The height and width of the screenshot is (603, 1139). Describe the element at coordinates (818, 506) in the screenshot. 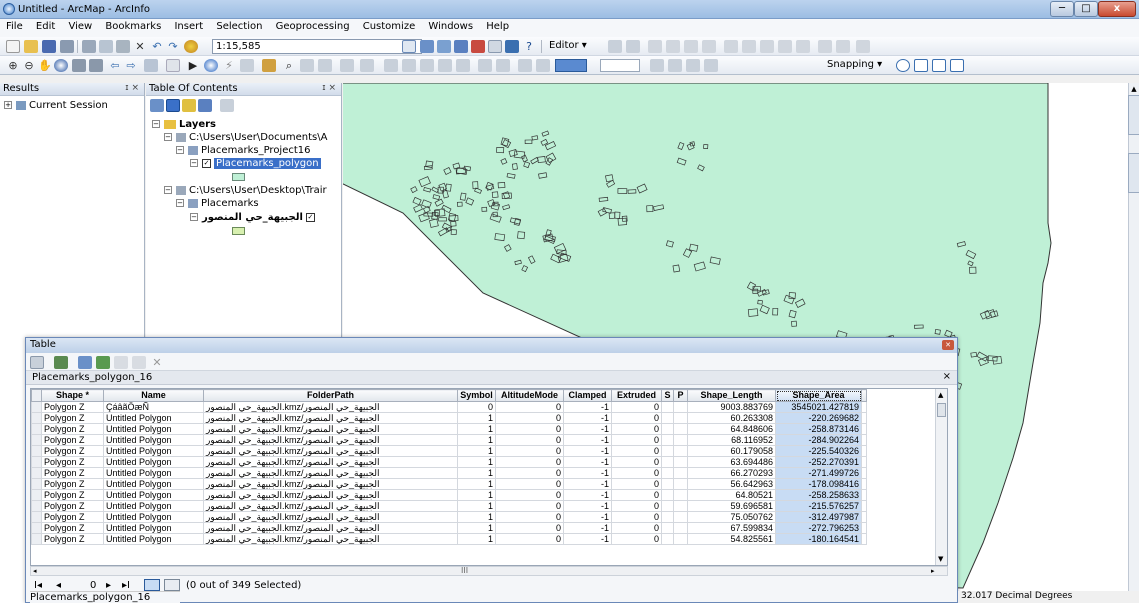

I see `table-cell: -215.576257` at that location.